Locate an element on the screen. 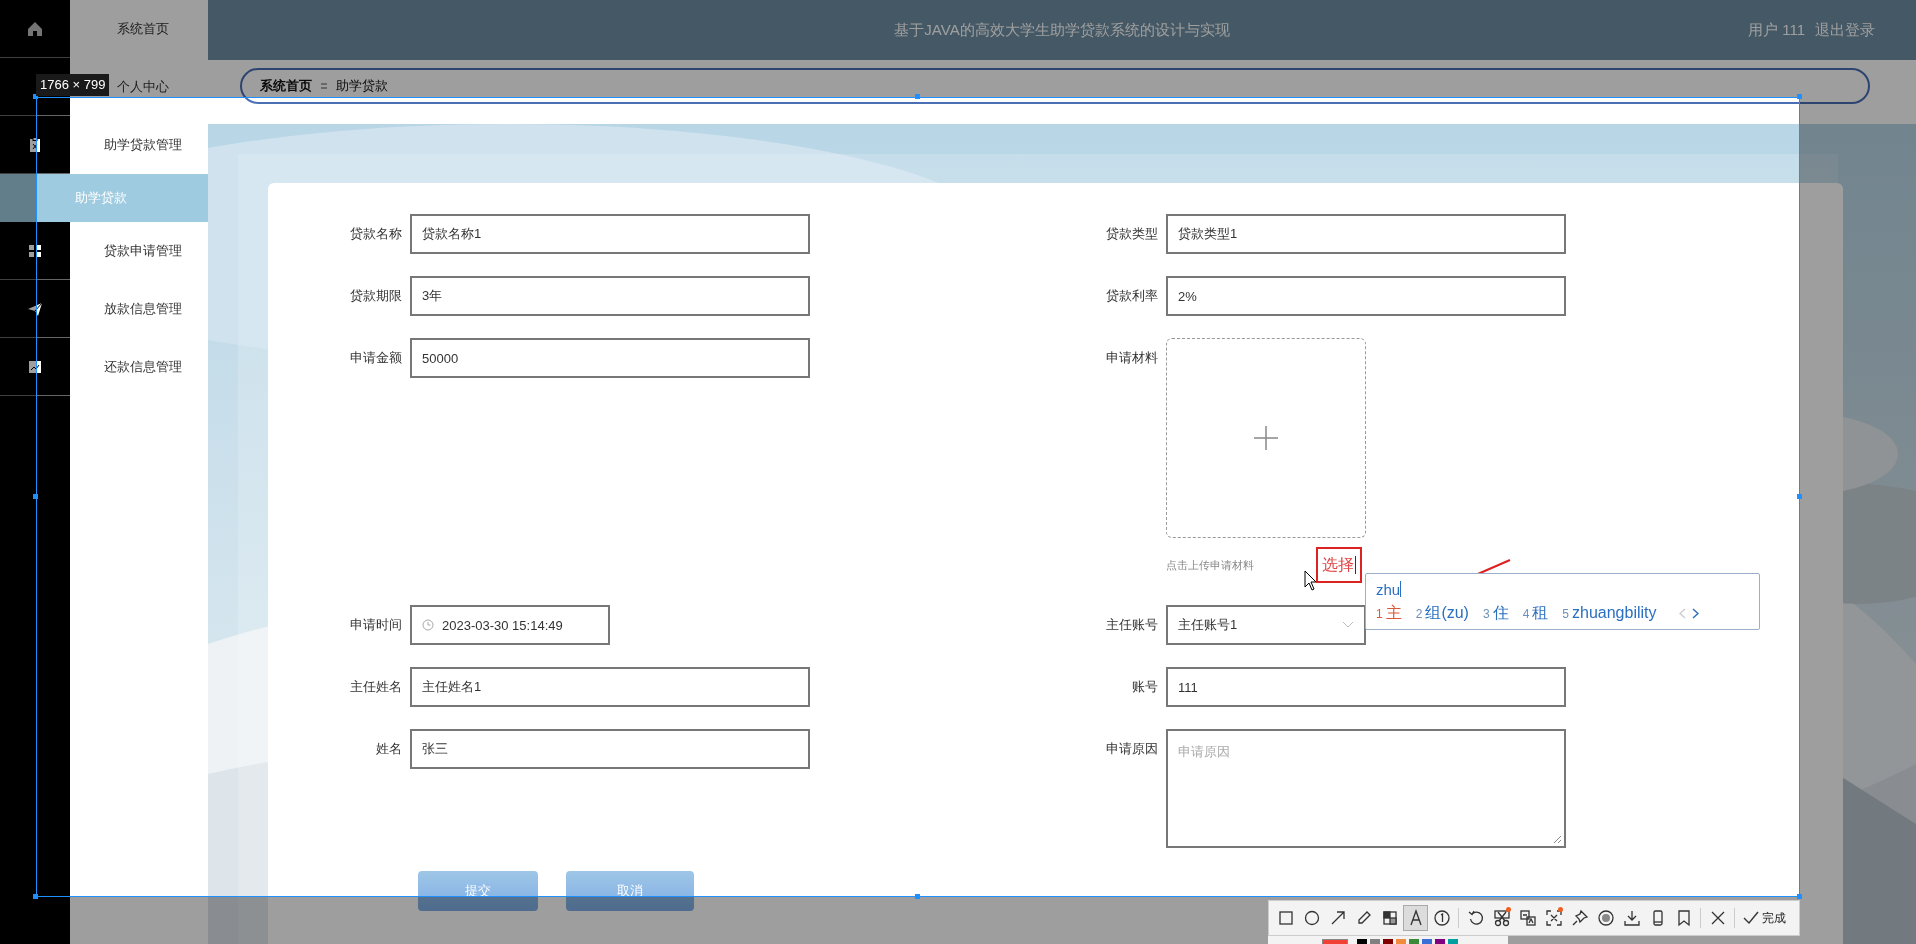  download-icon is located at coordinates (1631, 918).